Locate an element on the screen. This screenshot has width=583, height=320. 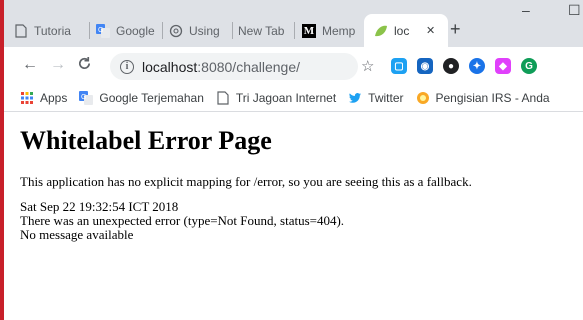
tab-close-icon: ✕ is located at coordinates (430, 30).